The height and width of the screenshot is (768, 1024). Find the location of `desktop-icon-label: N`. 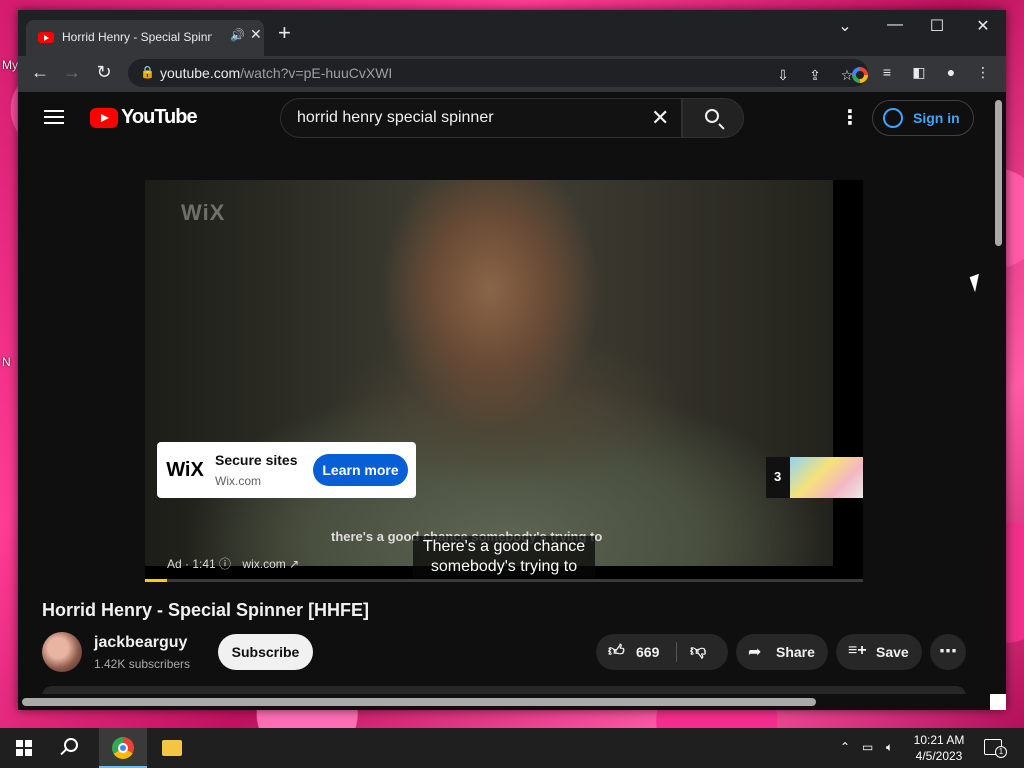

desktop-icon-label: N is located at coordinates (6, 362).